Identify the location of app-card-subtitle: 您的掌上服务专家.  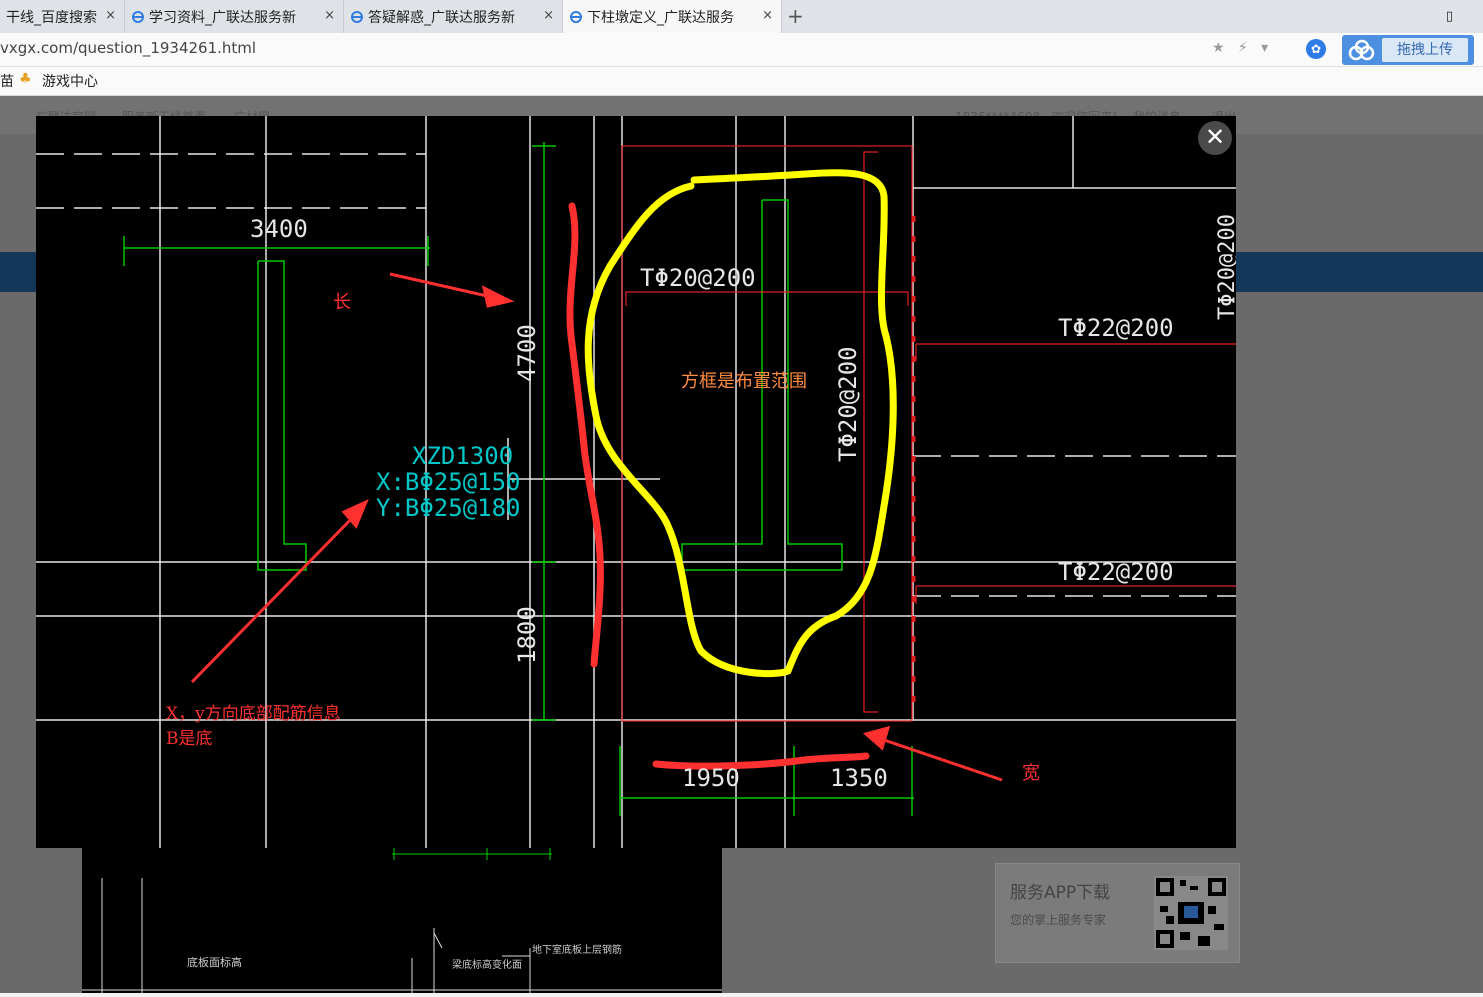
(1058, 920).